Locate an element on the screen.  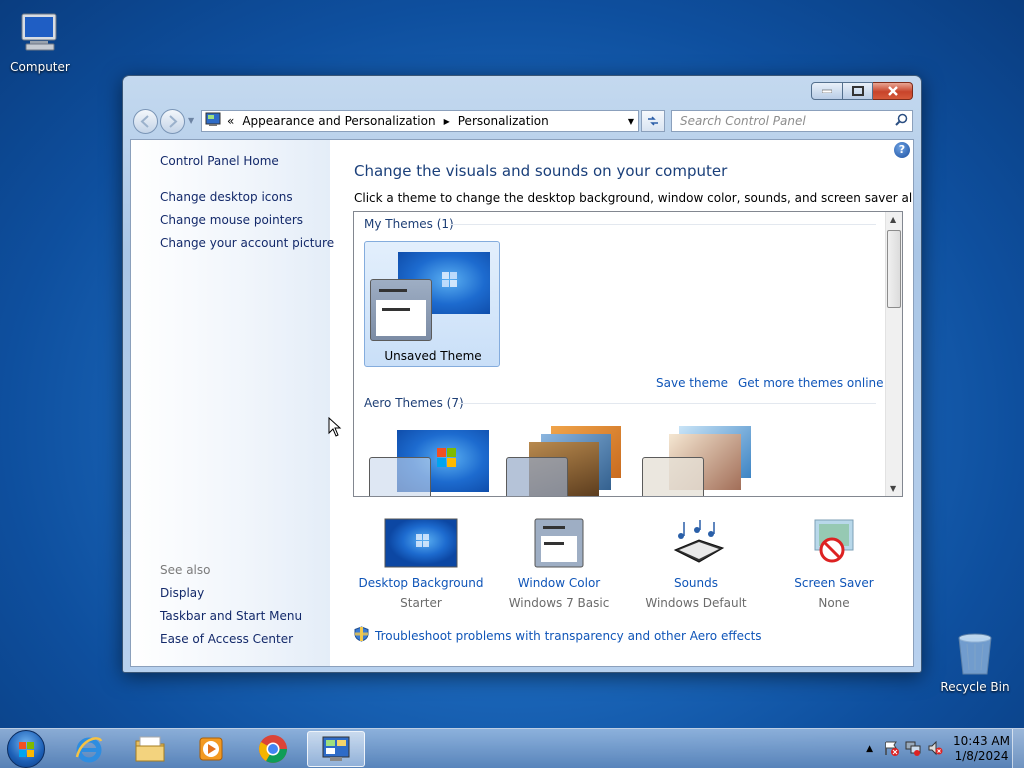
refresh-icon is located at coordinates (653, 121).